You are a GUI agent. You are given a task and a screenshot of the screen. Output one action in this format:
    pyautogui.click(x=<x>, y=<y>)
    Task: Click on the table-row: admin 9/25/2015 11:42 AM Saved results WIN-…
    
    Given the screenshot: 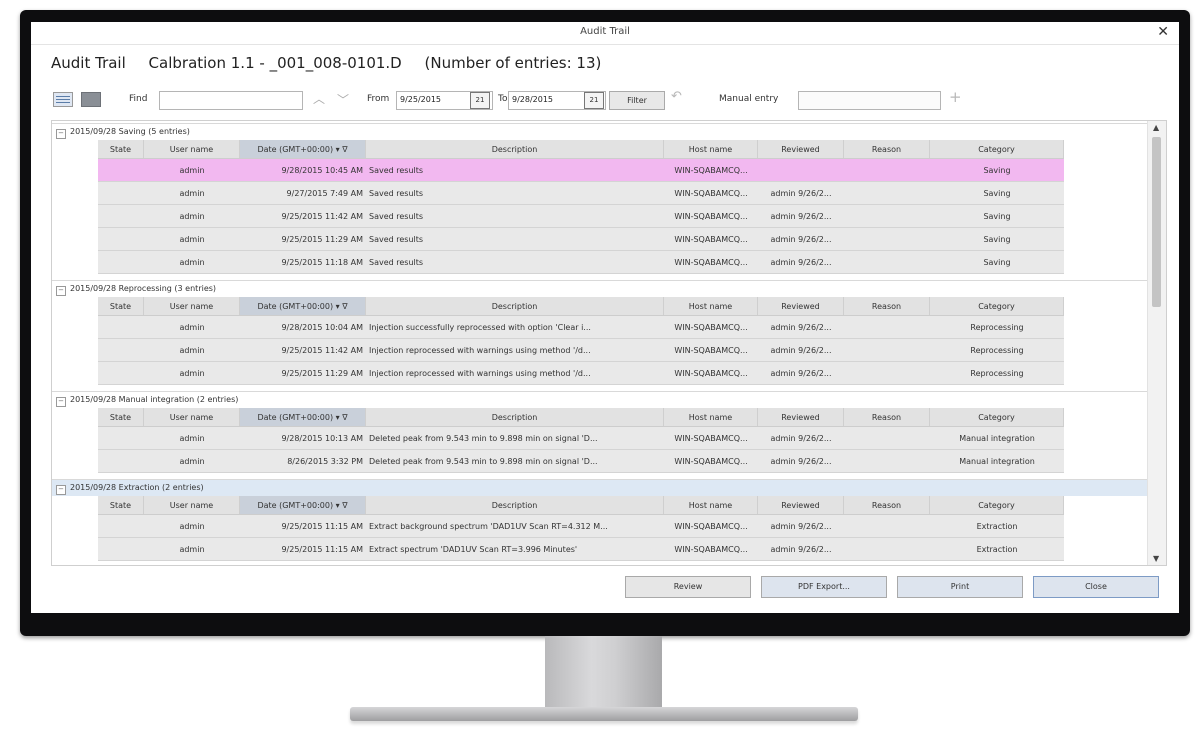 What is the action you would take?
    pyautogui.click(x=581, y=216)
    